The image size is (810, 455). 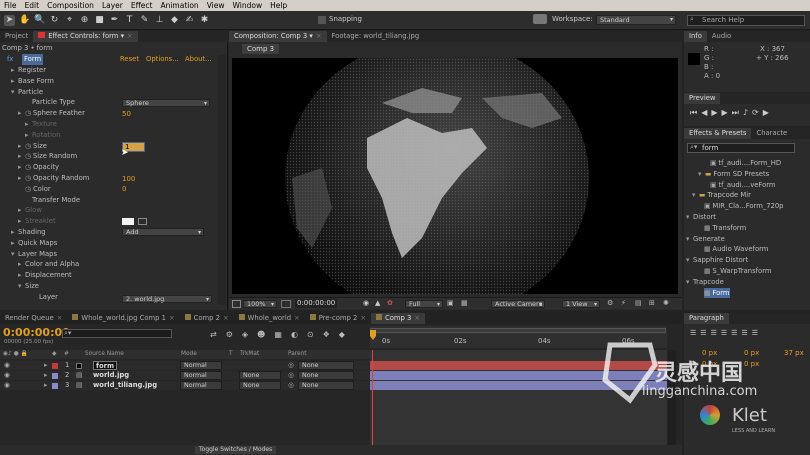 What do you see at coordinates (746, 20) in the screenshot?
I see `search-help-input: Search Help` at bounding box center [746, 20].